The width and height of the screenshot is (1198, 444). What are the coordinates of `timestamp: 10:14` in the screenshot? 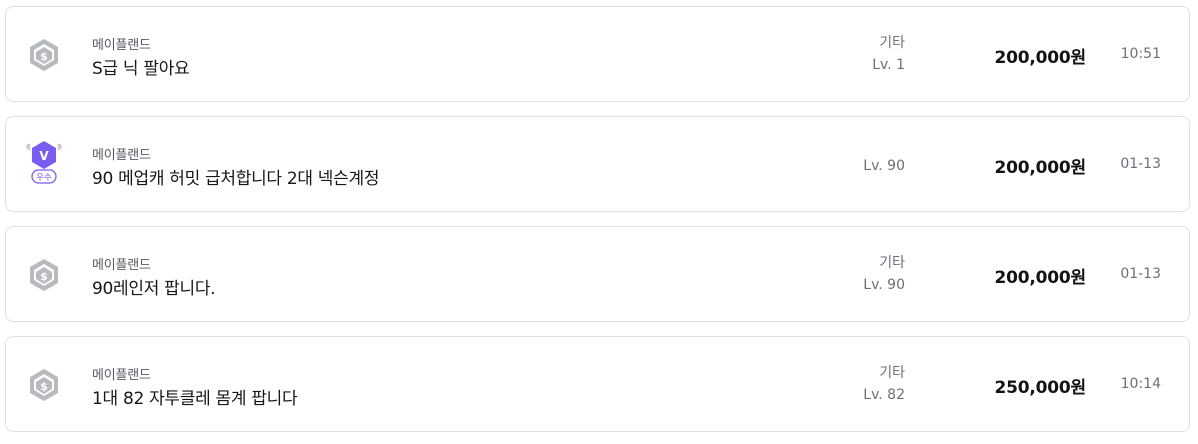 It's located at (1140, 384).